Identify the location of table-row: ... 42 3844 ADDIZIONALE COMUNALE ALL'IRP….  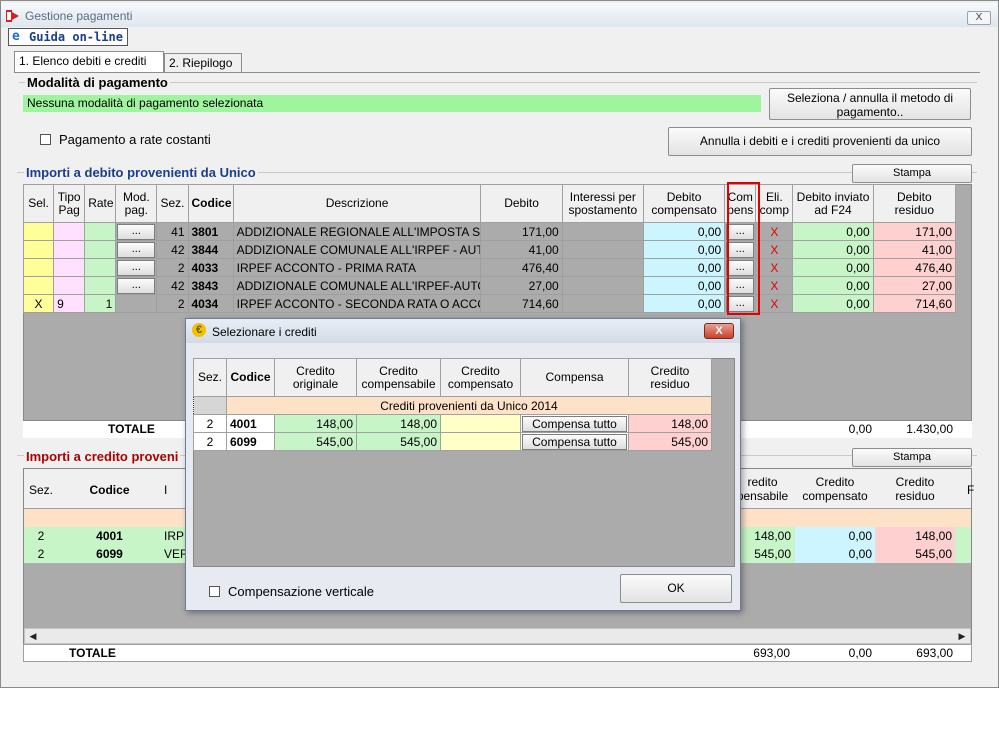
(489, 249).